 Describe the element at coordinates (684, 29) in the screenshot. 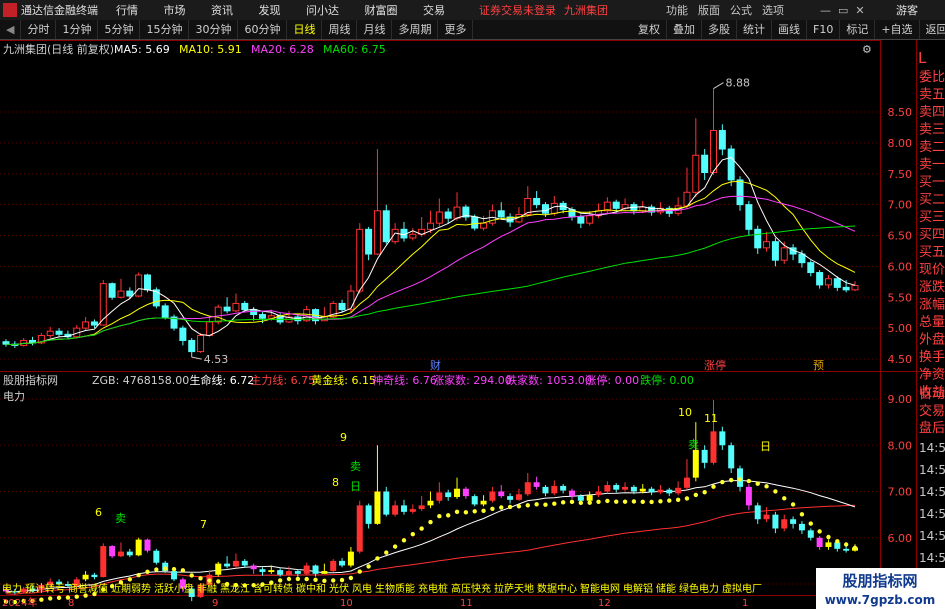

I see `overlay-button: 叠加` at that location.